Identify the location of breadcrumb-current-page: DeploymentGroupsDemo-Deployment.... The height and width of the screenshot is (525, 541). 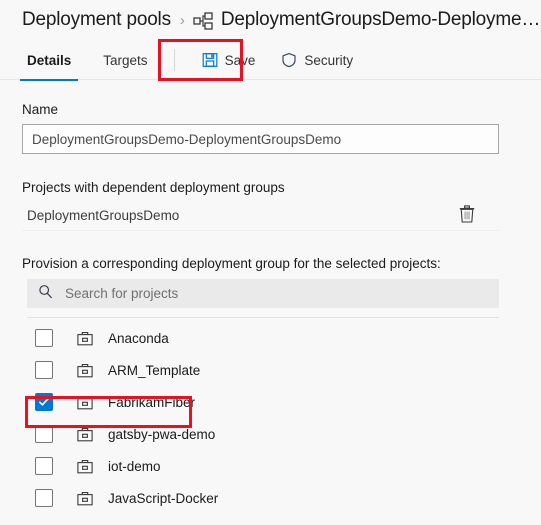
(380, 19).